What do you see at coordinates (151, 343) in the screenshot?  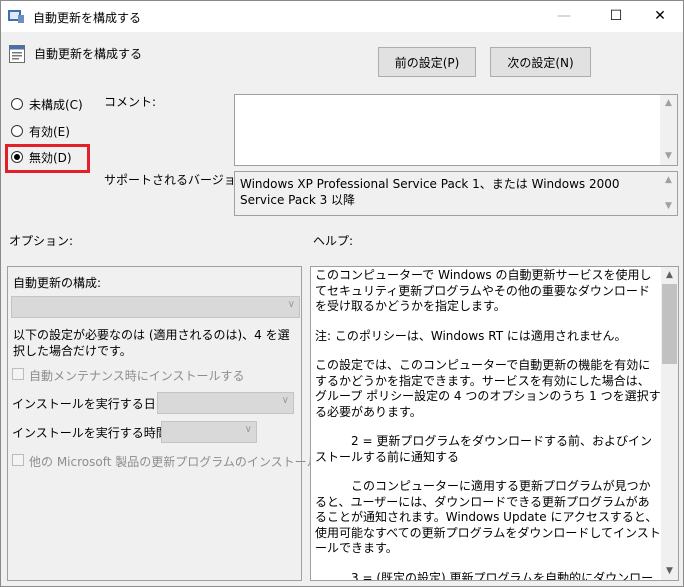 I see `options-note: 以下の設定が必要なのは (適用されるのは)、4 を選択した場合だけです。` at bounding box center [151, 343].